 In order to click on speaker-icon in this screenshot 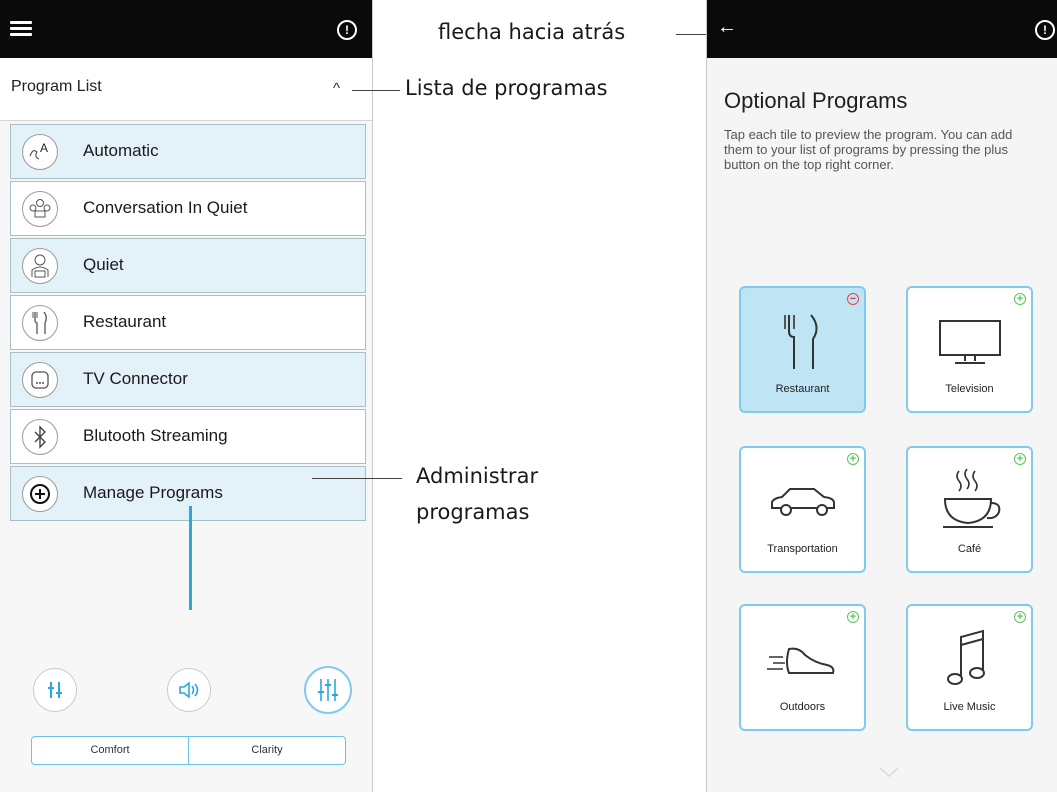, I will do `click(189, 690)`.